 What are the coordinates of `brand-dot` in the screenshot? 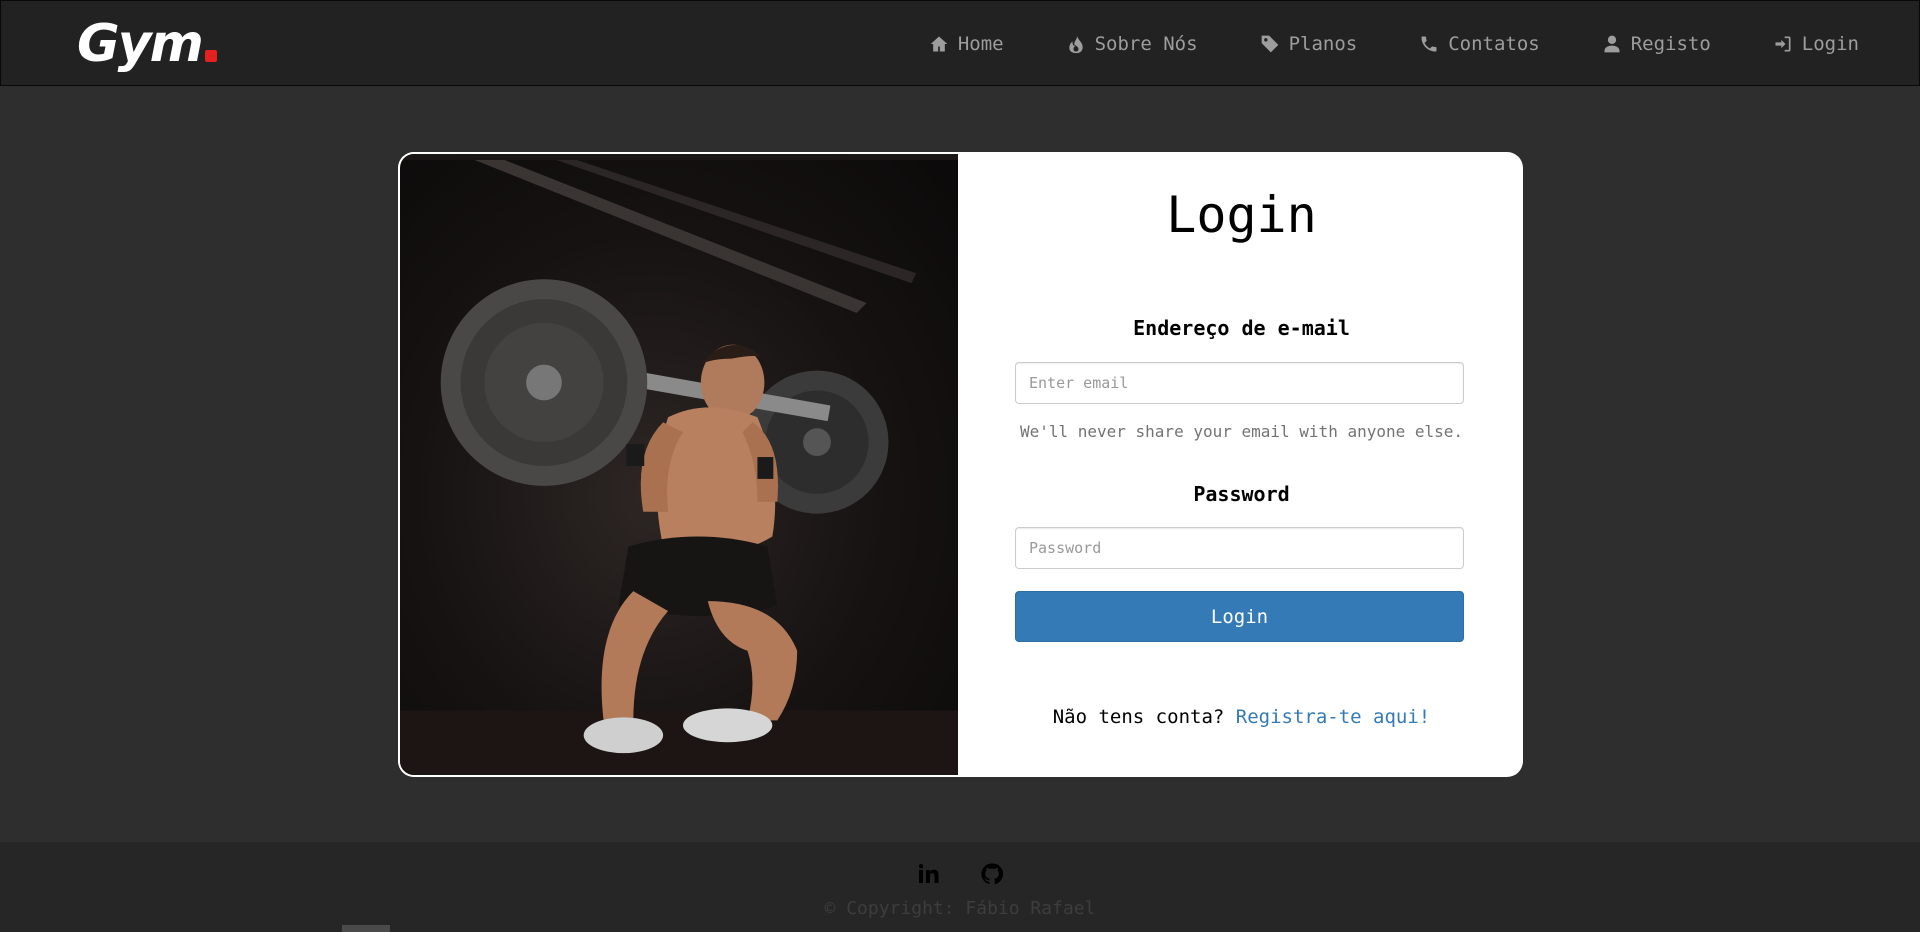 It's located at (210, 56).